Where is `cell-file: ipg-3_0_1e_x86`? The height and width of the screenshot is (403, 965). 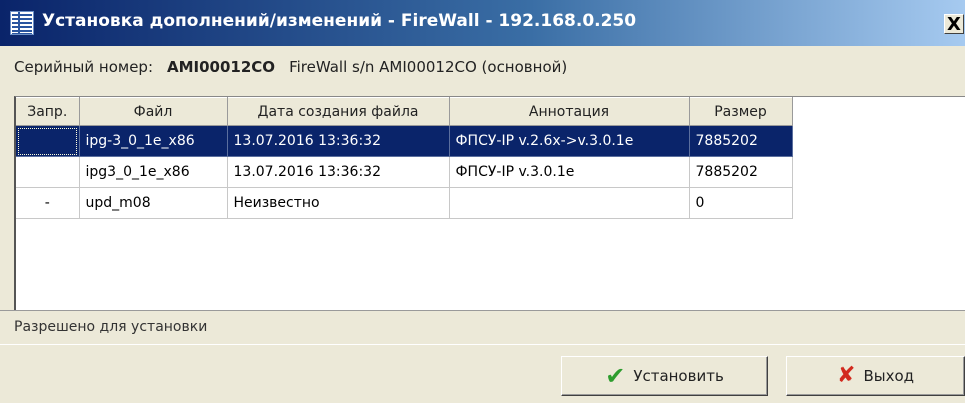 cell-file: ipg-3_0_1e_x86 is located at coordinates (153, 141).